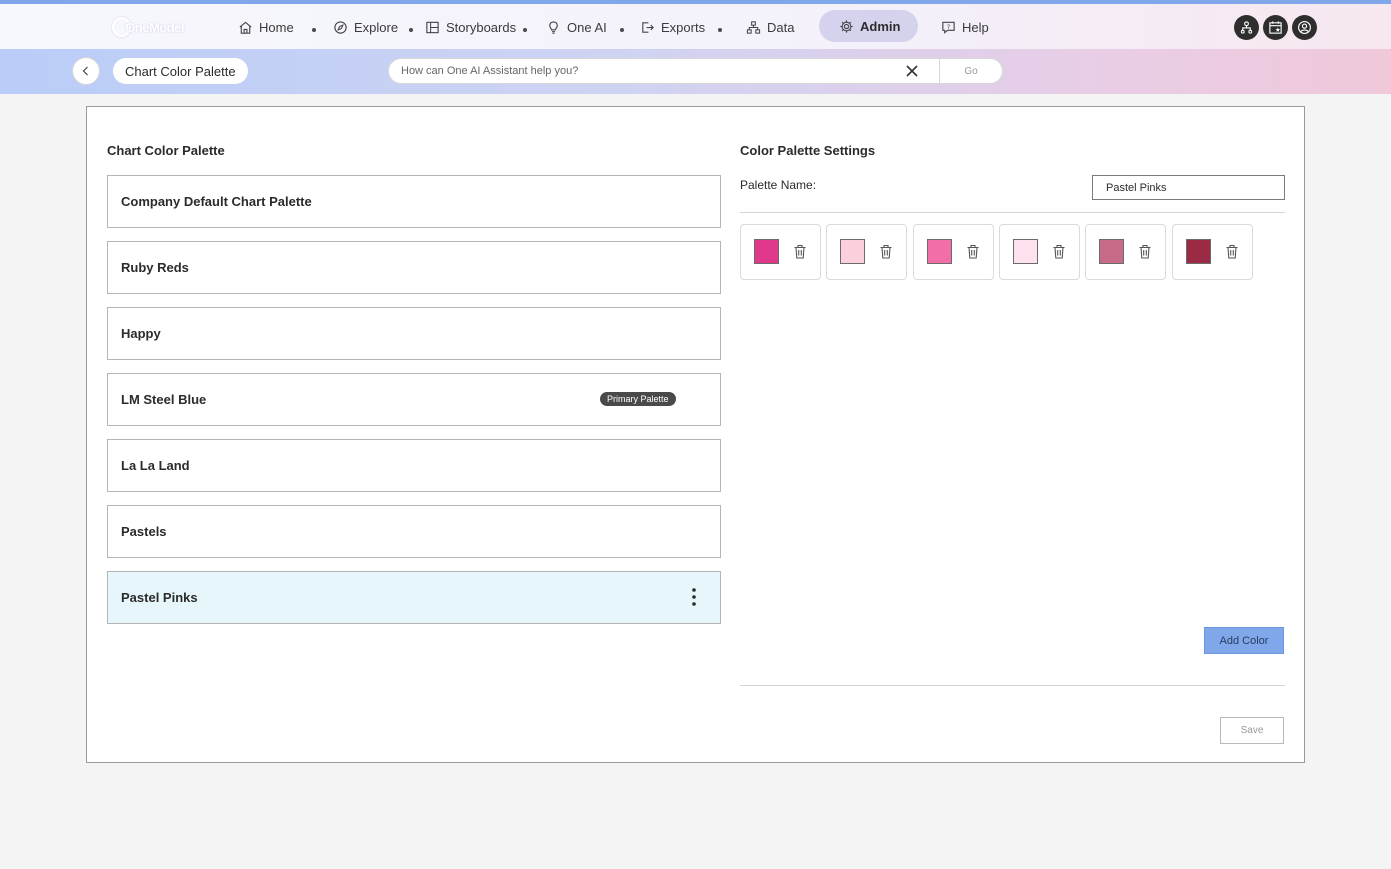 The image size is (1391, 869). I want to click on palette-item: Happy, so click(414, 333).